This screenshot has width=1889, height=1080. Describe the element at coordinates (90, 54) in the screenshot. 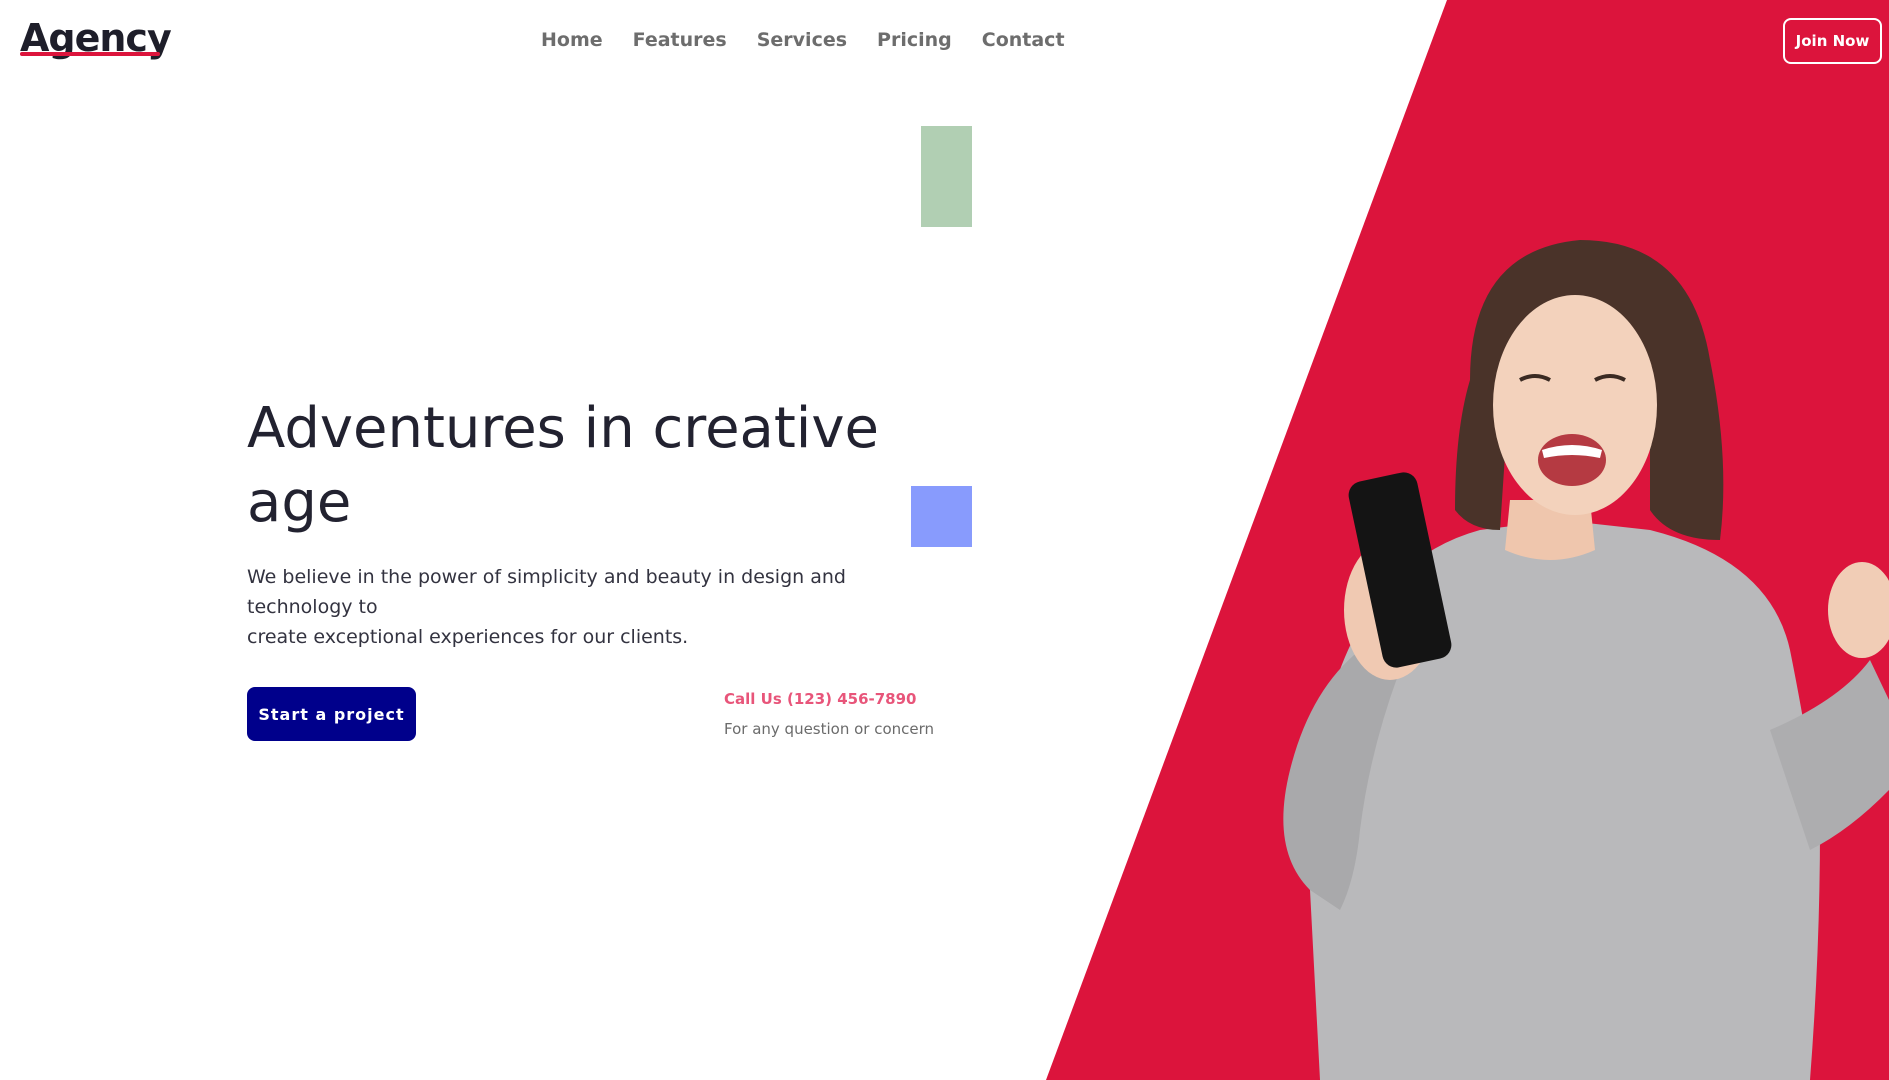

I see `logo-underline` at that location.